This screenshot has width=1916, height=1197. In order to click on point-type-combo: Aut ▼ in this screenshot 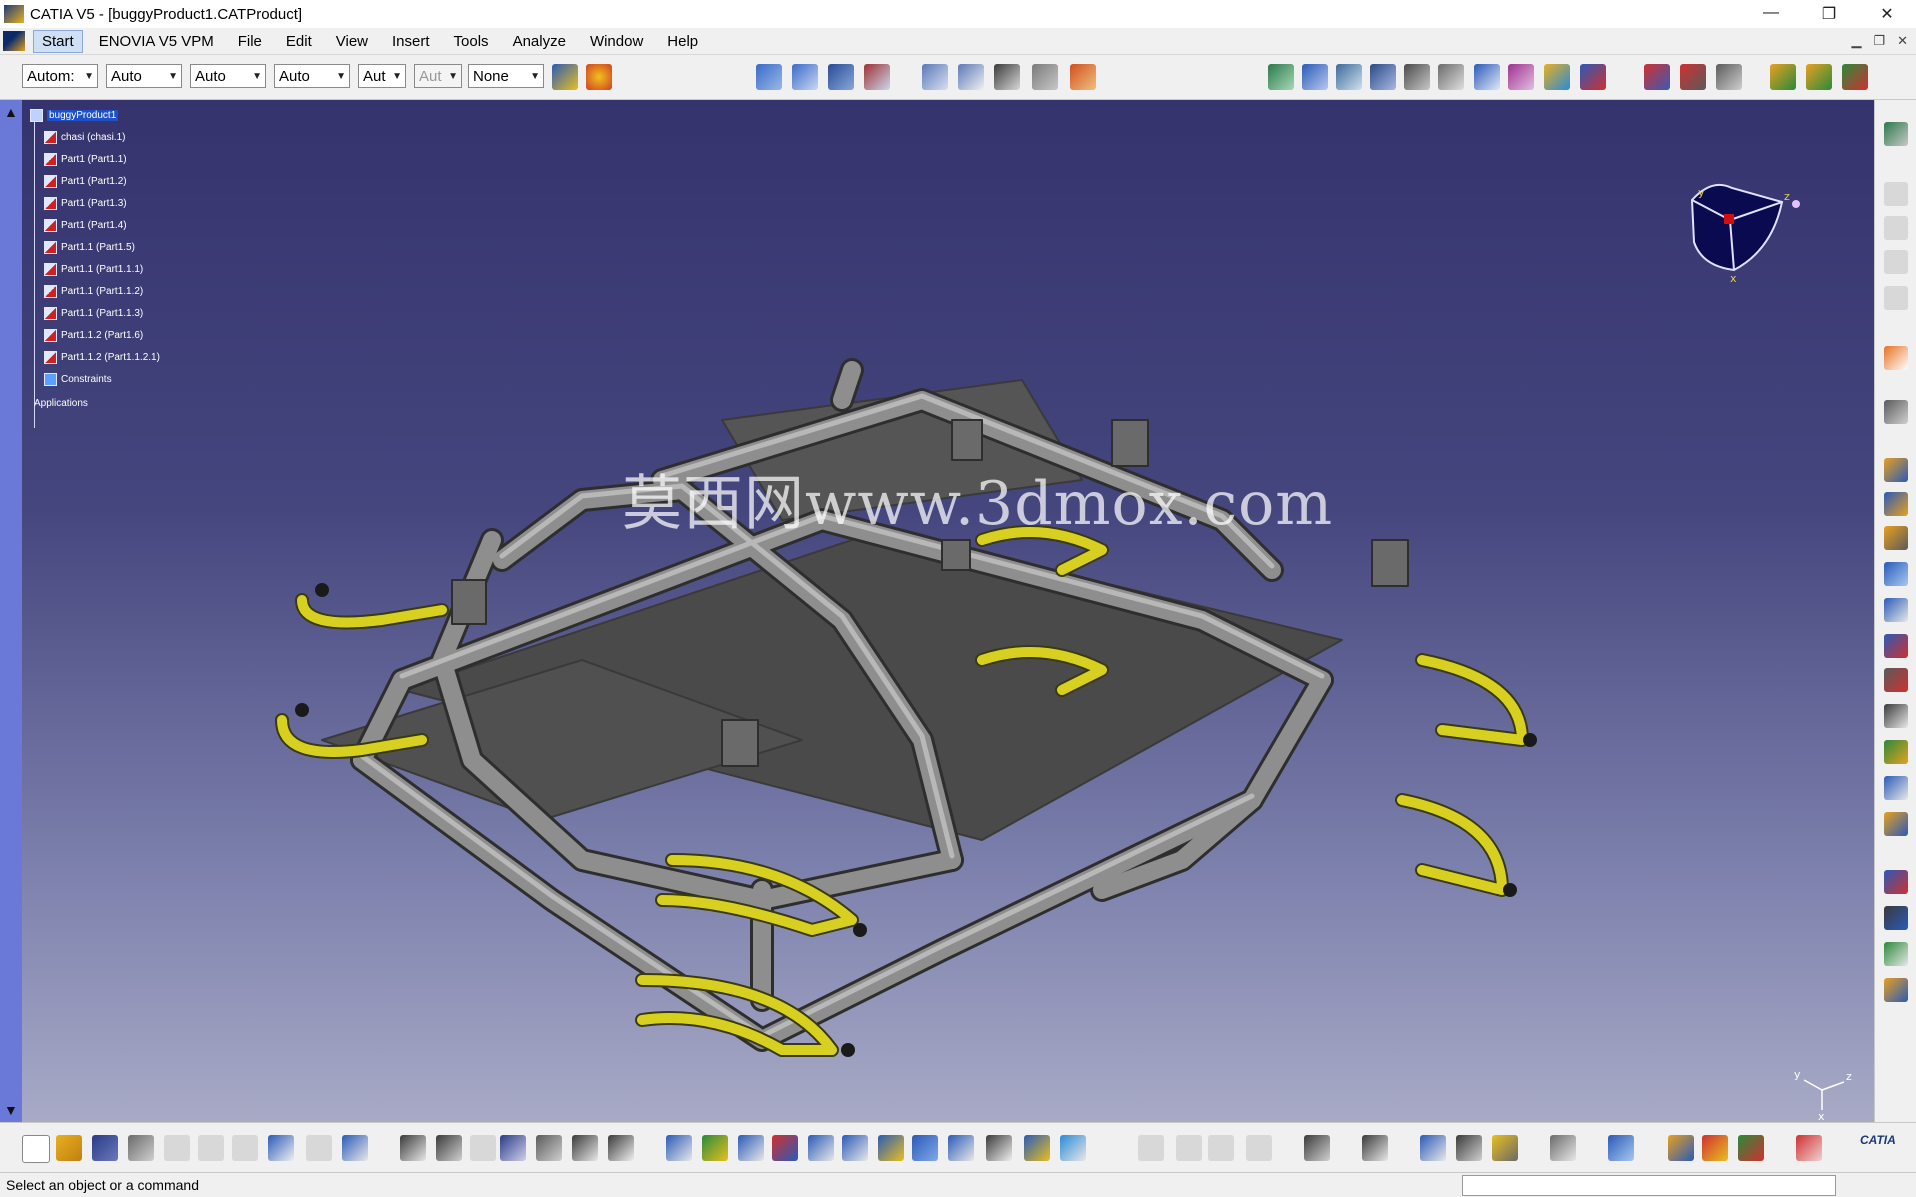, I will do `click(382, 76)`.